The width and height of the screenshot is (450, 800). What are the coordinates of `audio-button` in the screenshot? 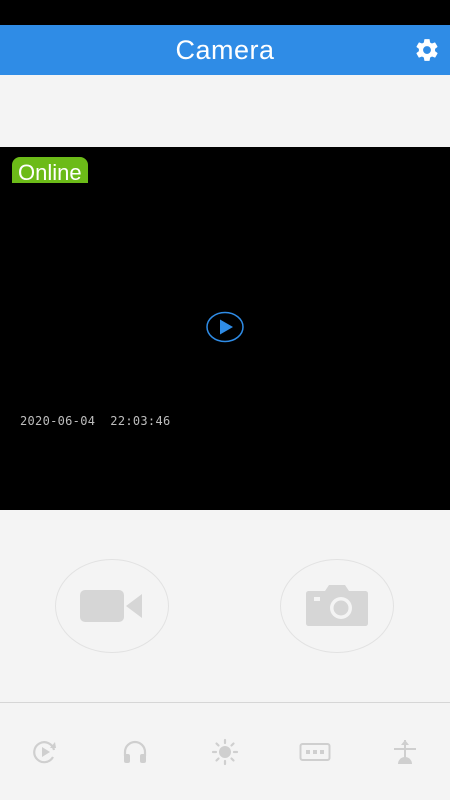 It's located at (135, 752).